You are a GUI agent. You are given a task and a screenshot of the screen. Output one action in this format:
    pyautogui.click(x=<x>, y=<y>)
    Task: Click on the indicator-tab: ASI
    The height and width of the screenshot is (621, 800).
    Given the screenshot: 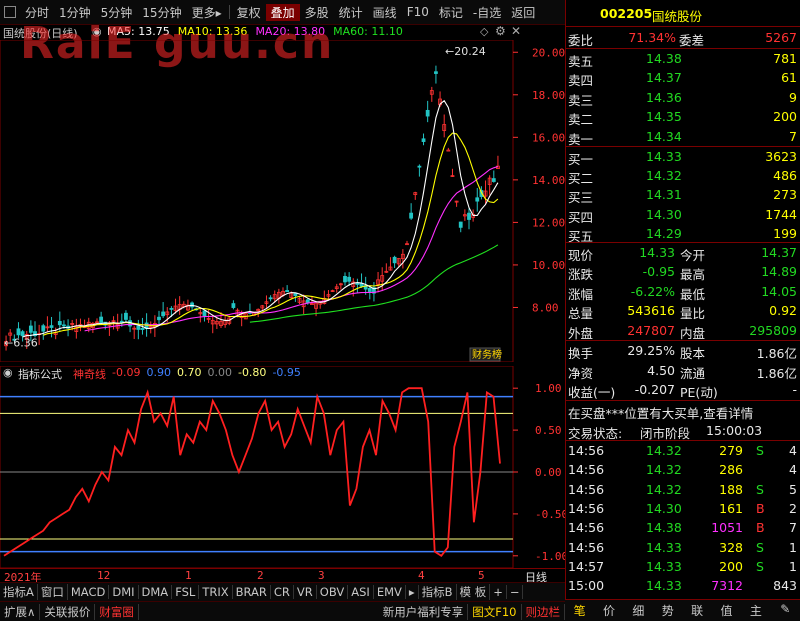 What is the action you would take?
    pyautogui.click(x=361, y=592)
    